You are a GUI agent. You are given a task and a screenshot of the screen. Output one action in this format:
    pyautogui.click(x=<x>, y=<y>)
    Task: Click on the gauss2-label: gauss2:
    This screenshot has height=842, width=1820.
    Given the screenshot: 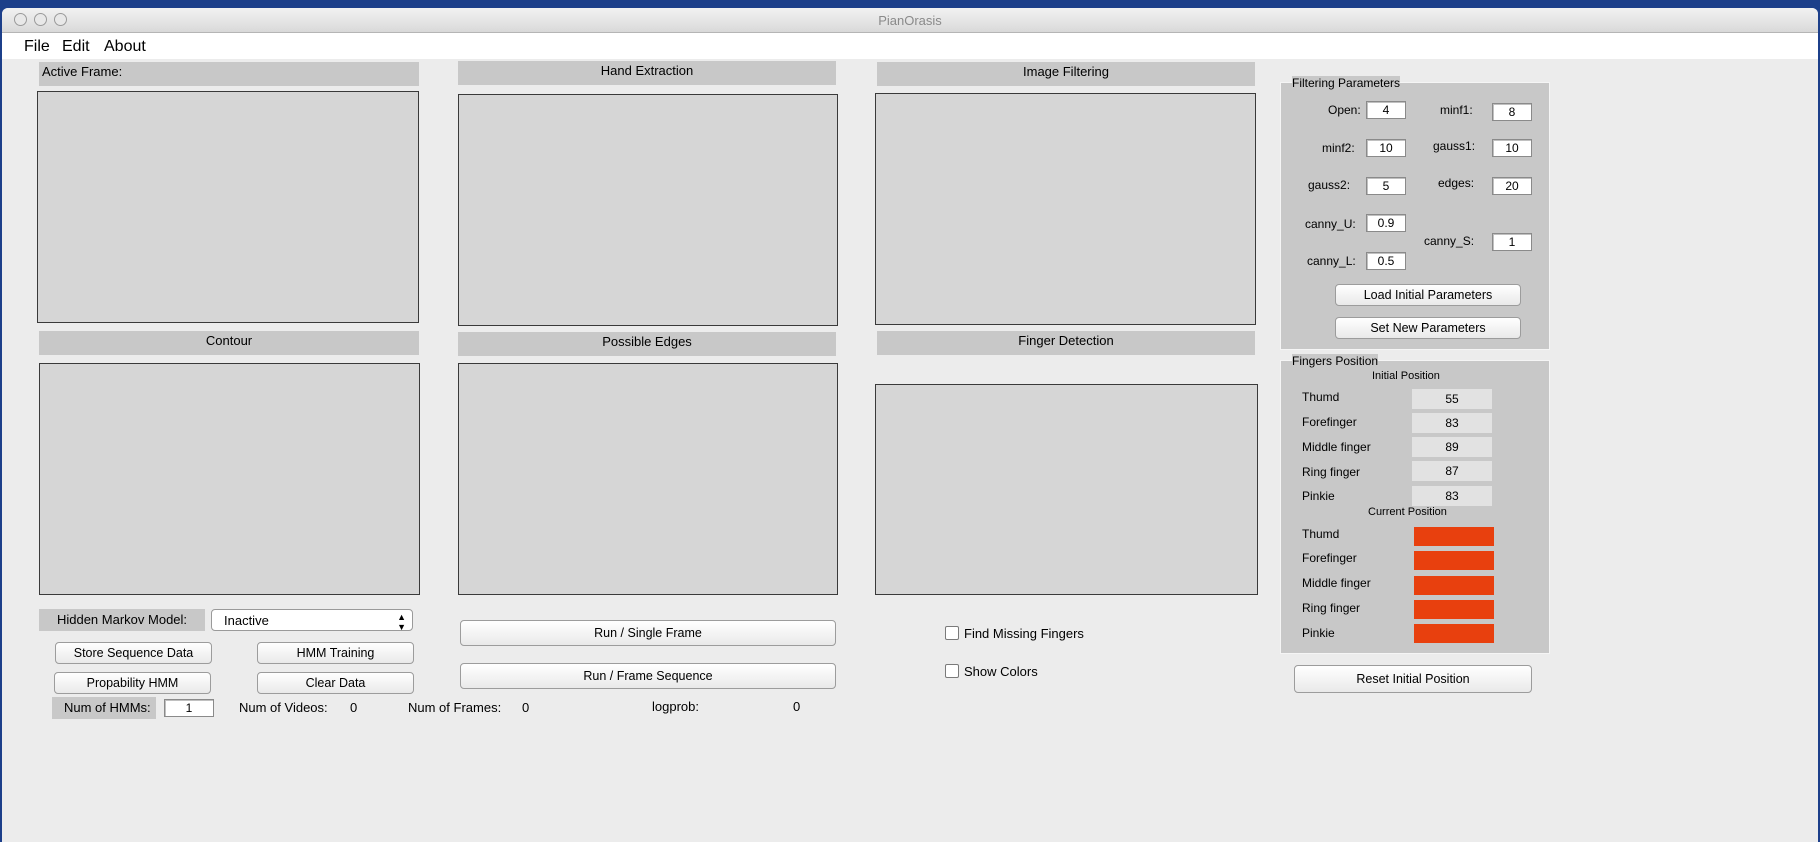 What is the action you would take?
    pyautogui.click(x=1329, y=185)
    